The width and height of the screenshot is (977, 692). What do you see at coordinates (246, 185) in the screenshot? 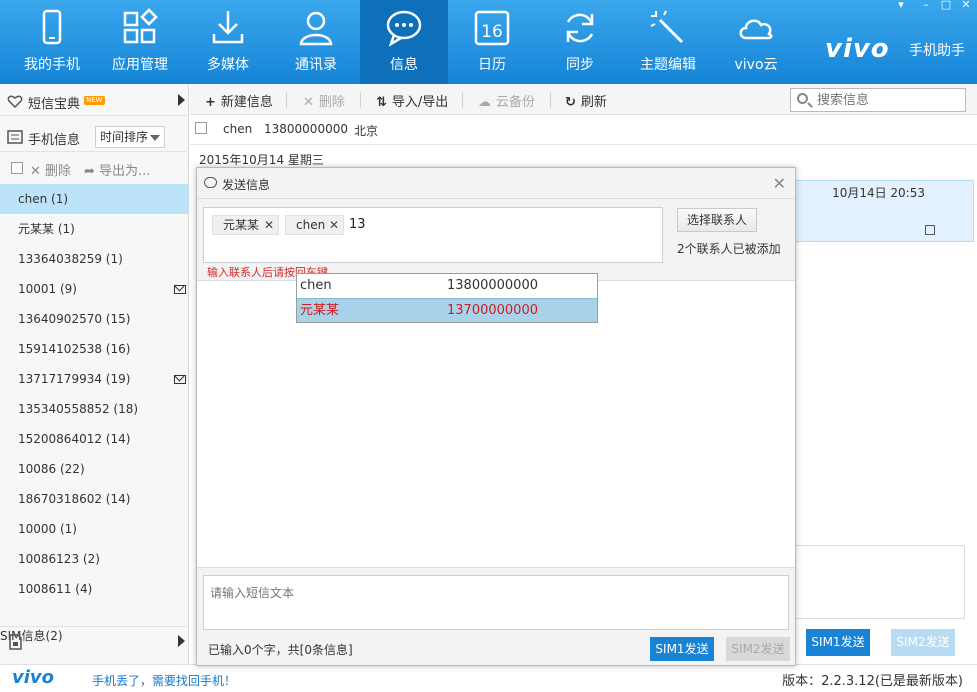
I see `dialog-title: 发送信息` at bounding box center [246, 185].